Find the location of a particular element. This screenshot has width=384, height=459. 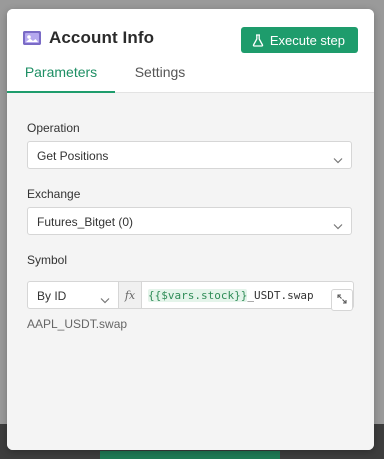

operation-label: Operation is located at coordinates (53, 128).